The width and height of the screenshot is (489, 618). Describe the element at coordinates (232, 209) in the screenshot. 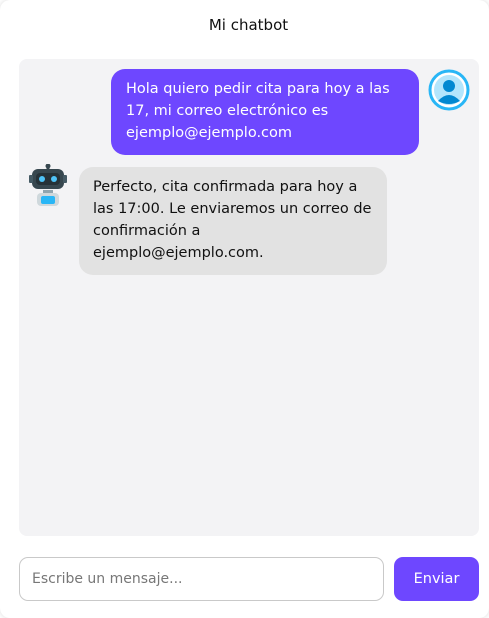

I see `message-line: las 17:00. Le enviaremos un correo de` at that location.